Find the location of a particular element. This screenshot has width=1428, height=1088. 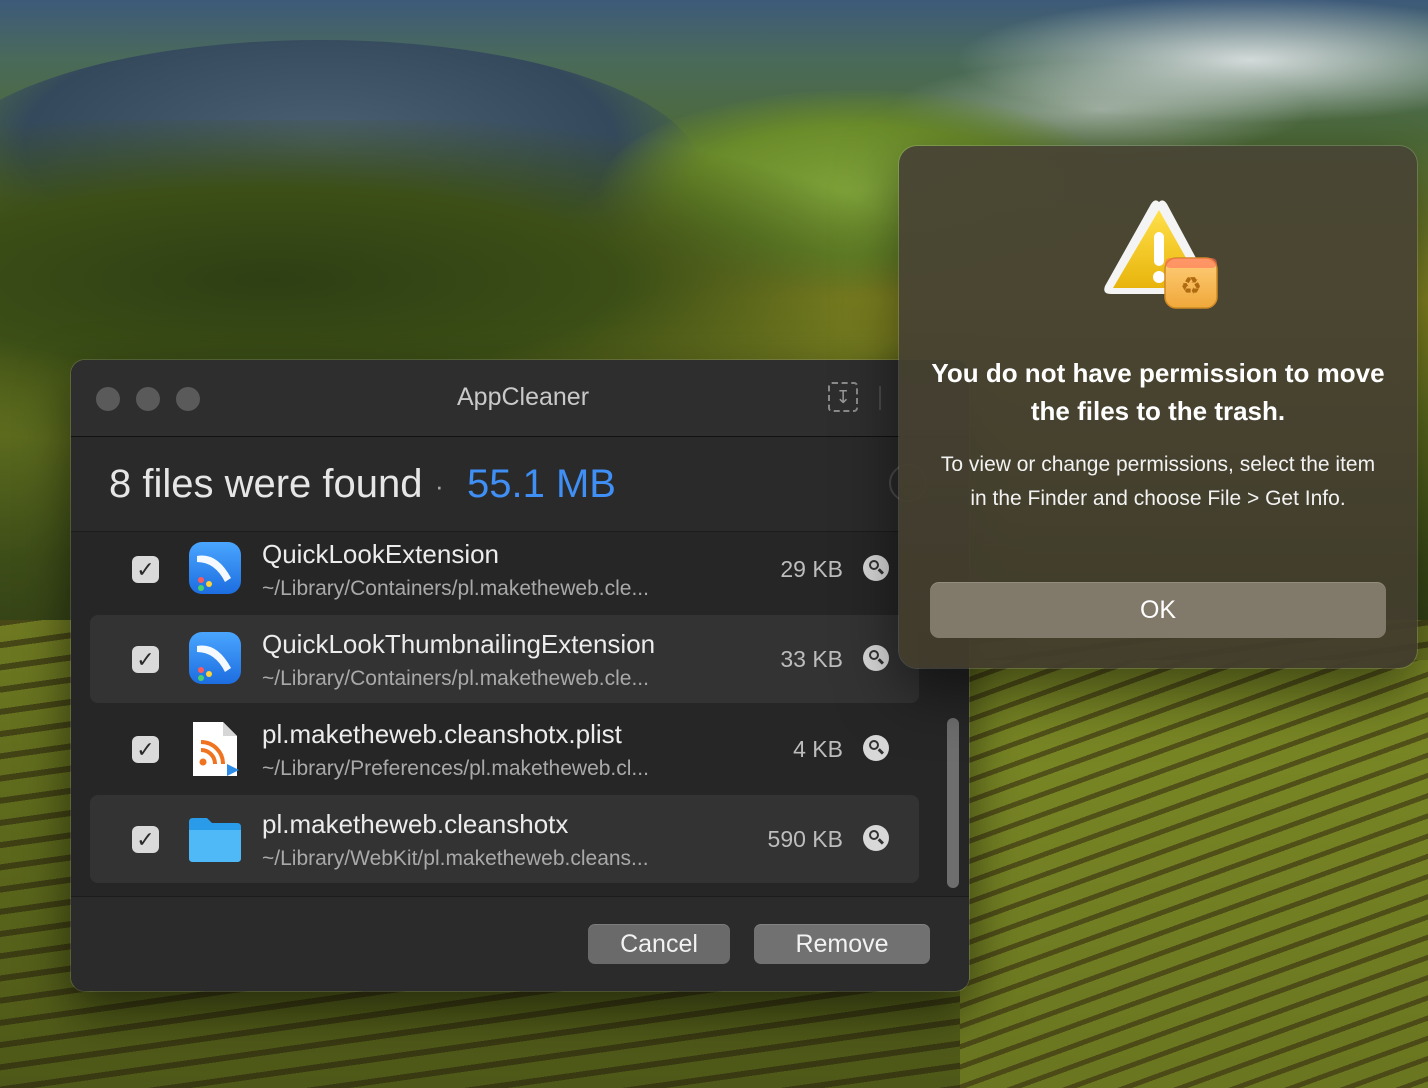

cancel-button: Cancel is located at coordinates (659, 944).